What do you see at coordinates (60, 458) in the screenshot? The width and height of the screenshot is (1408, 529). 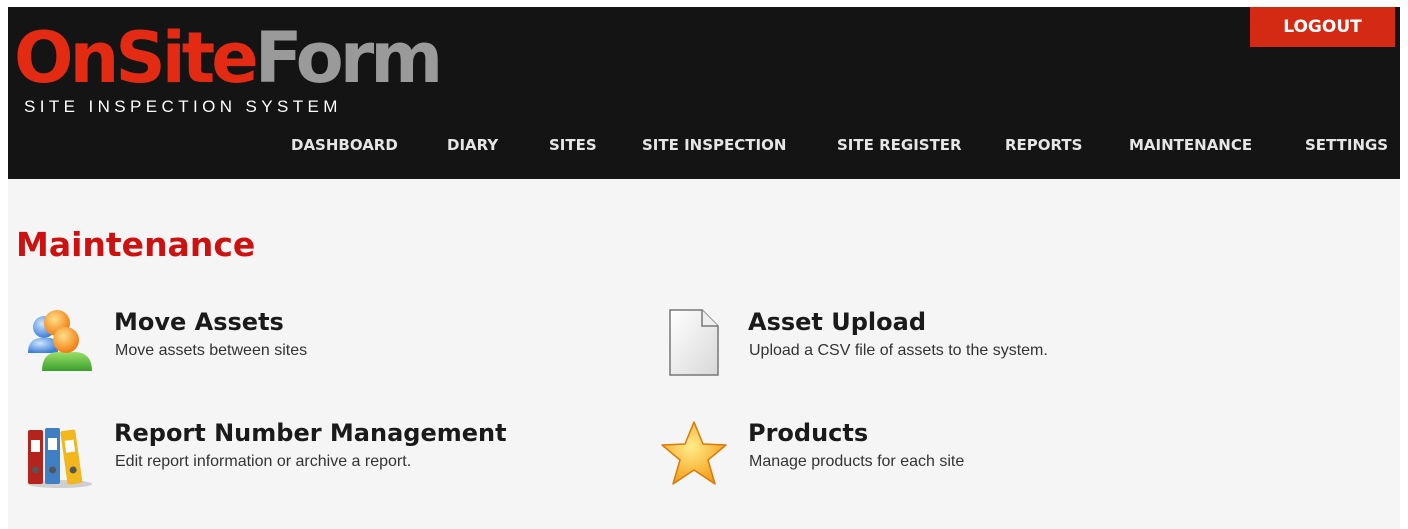 I see `binders-icon` at bounding box center [60, 458].